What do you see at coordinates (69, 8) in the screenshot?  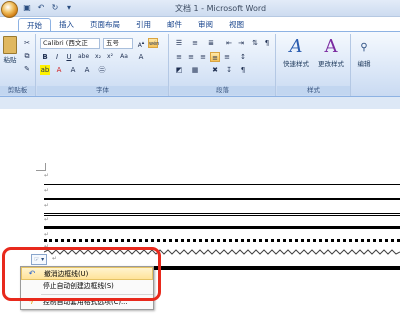 I see `customize-qat-icon: ▾` at bounding box center [69, 8].